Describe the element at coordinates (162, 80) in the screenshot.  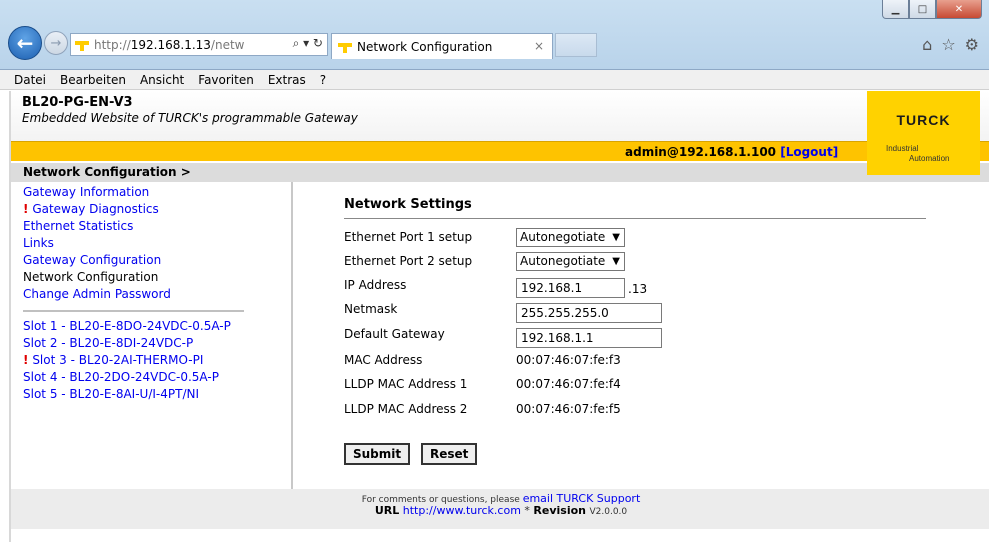
I see `menu-item-ansicht: Ansicht` at that location.